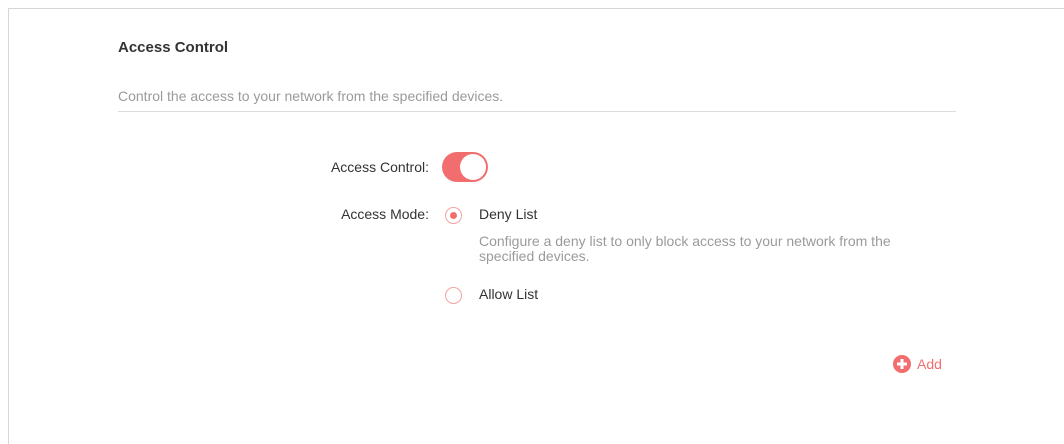 The height and width of the screenshot is (444, 1064). I want to click on radio-selected-dot, so click(453, 215).